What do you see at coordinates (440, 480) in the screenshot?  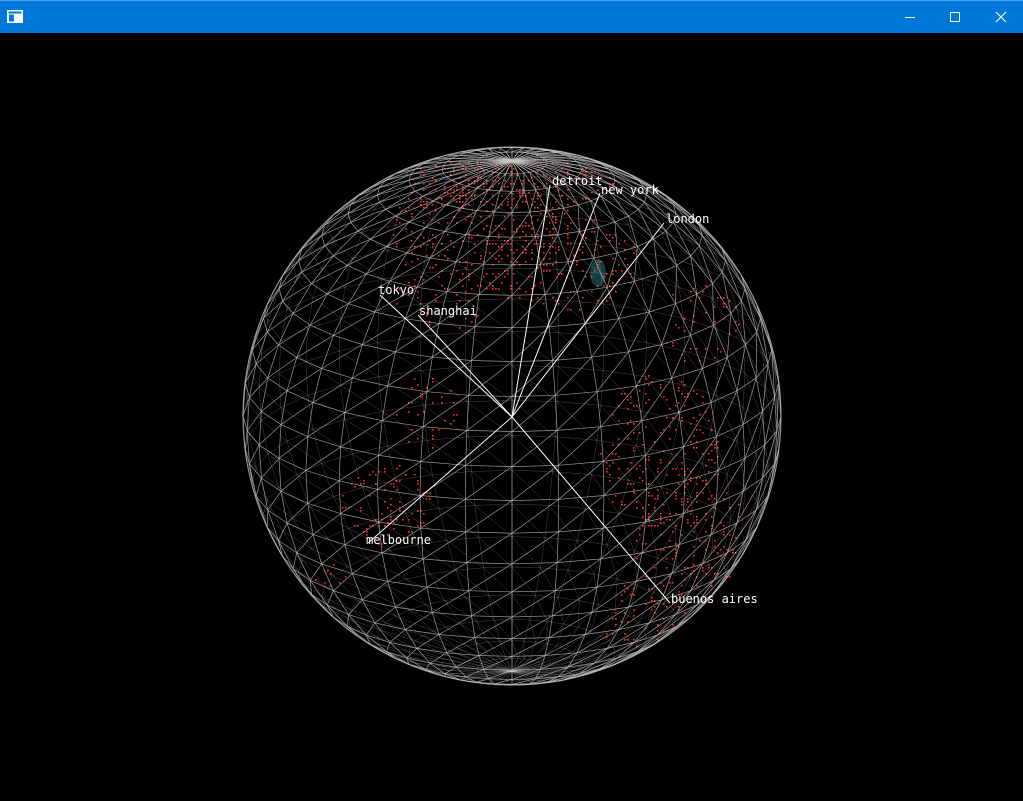 I see `city-pin-line` at bounding box center [440, 480].